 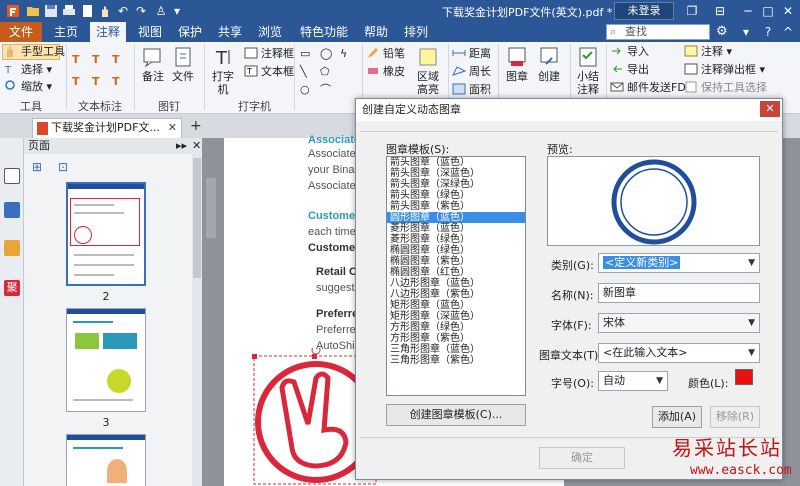 What do you see at coordinates (12, 176) in the screenshot?
I see `pages-panel-icon` at bounding box center [12, 176].